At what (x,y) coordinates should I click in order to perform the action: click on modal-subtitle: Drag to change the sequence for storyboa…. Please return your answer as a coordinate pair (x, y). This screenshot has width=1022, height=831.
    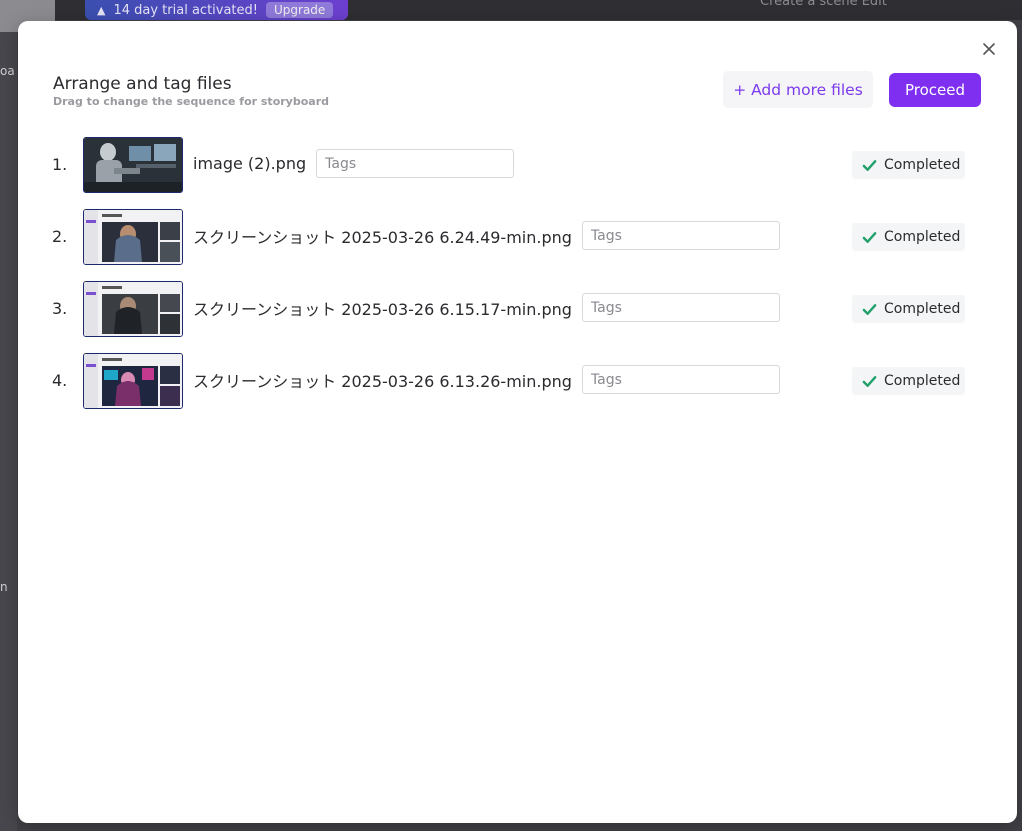
    Looking at the image, I should click on (191, 101).